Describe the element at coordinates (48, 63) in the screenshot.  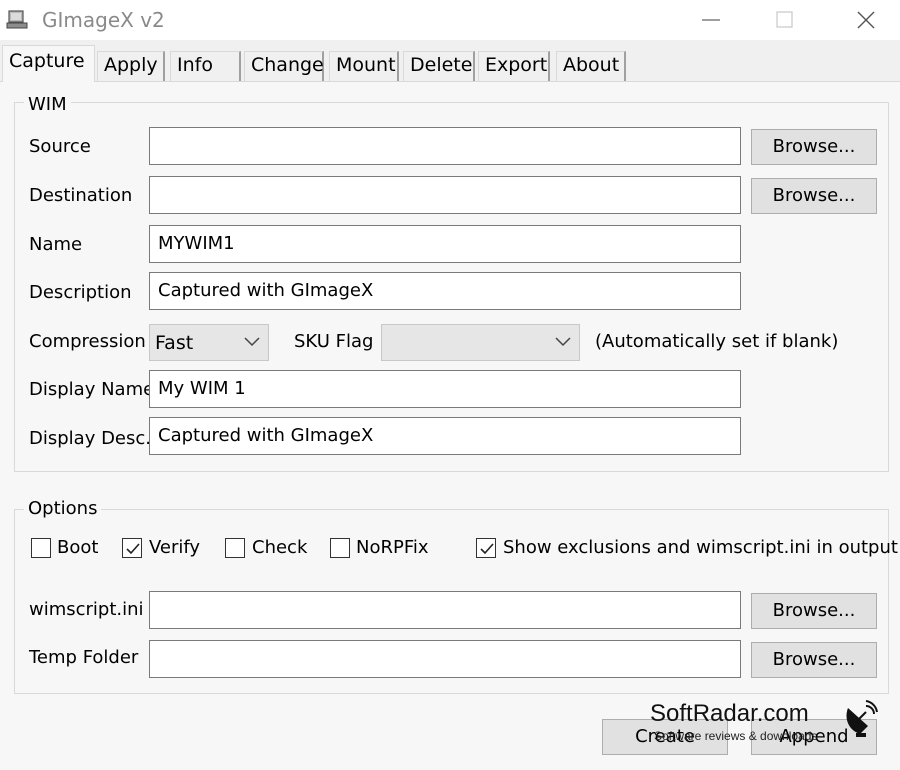
I see `tab-capture: Capture` at that location.